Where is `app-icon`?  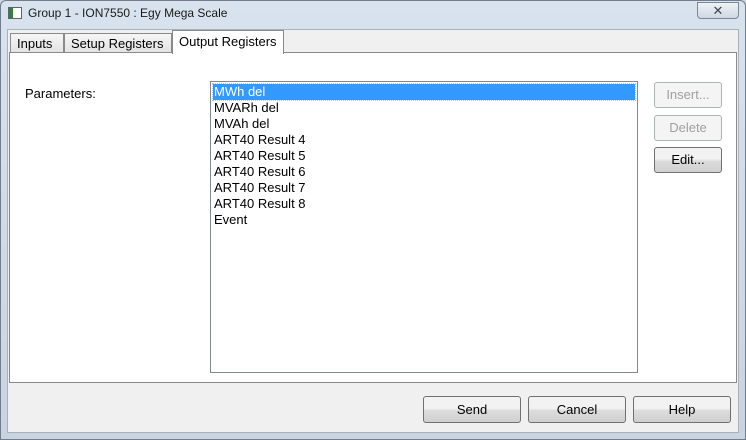 app-icon is located at coordinates (15, 13).